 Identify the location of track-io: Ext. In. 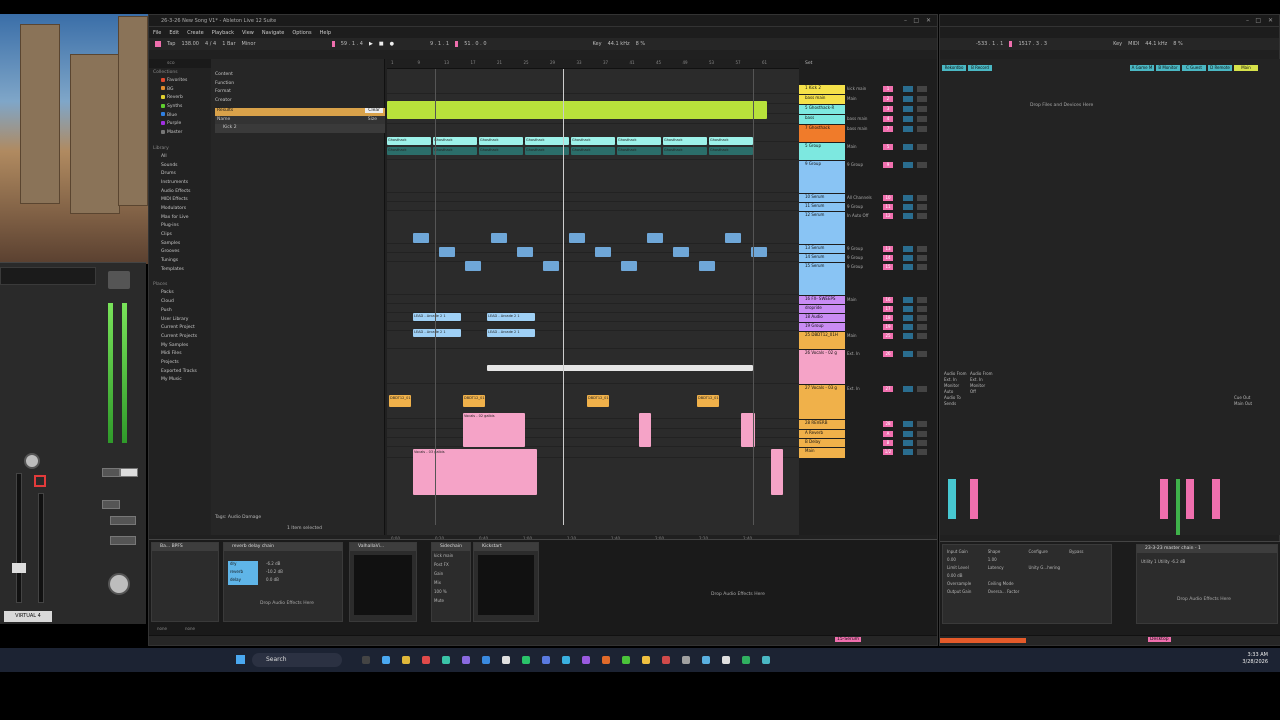
(863, 388).